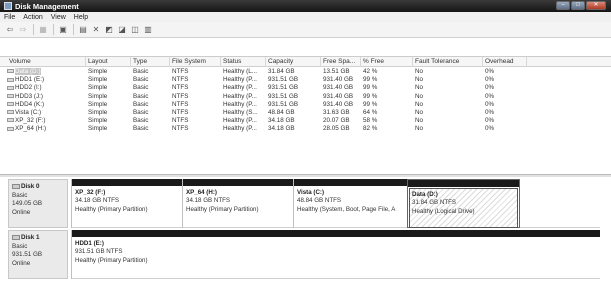  Describe the element at coordinates (23, 30) in the screenshot. I see `forward-icon: ⇨` at that location.